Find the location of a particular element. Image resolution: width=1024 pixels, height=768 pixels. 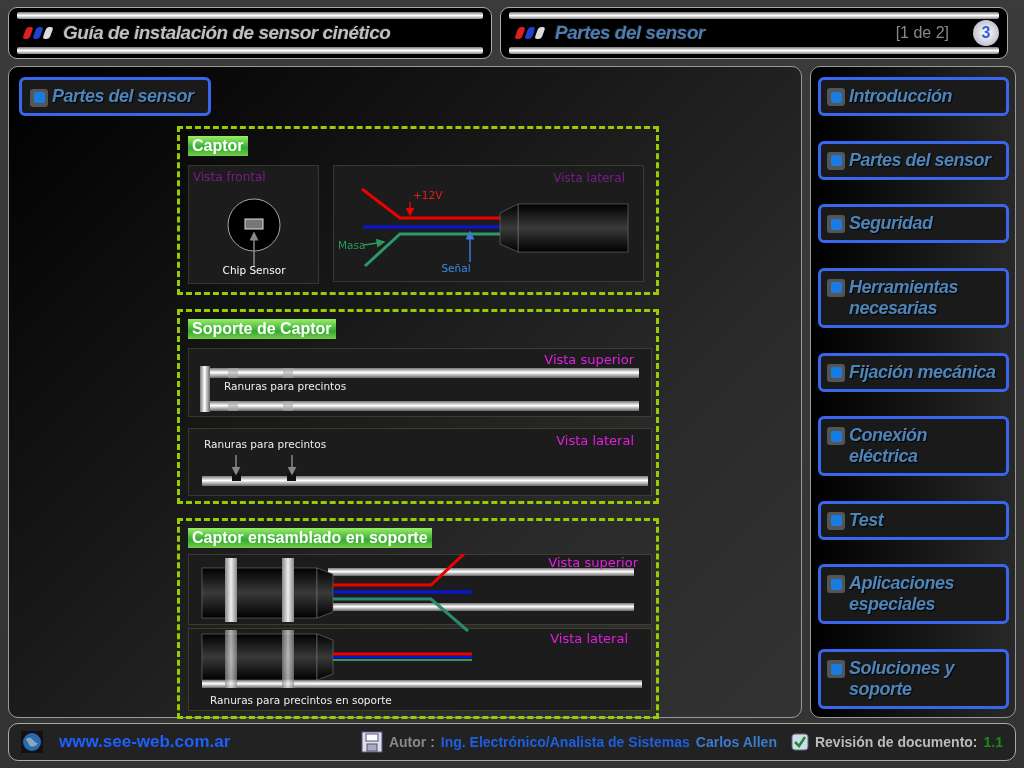

sensor-front-drawing is located at coordinates (254, 232).